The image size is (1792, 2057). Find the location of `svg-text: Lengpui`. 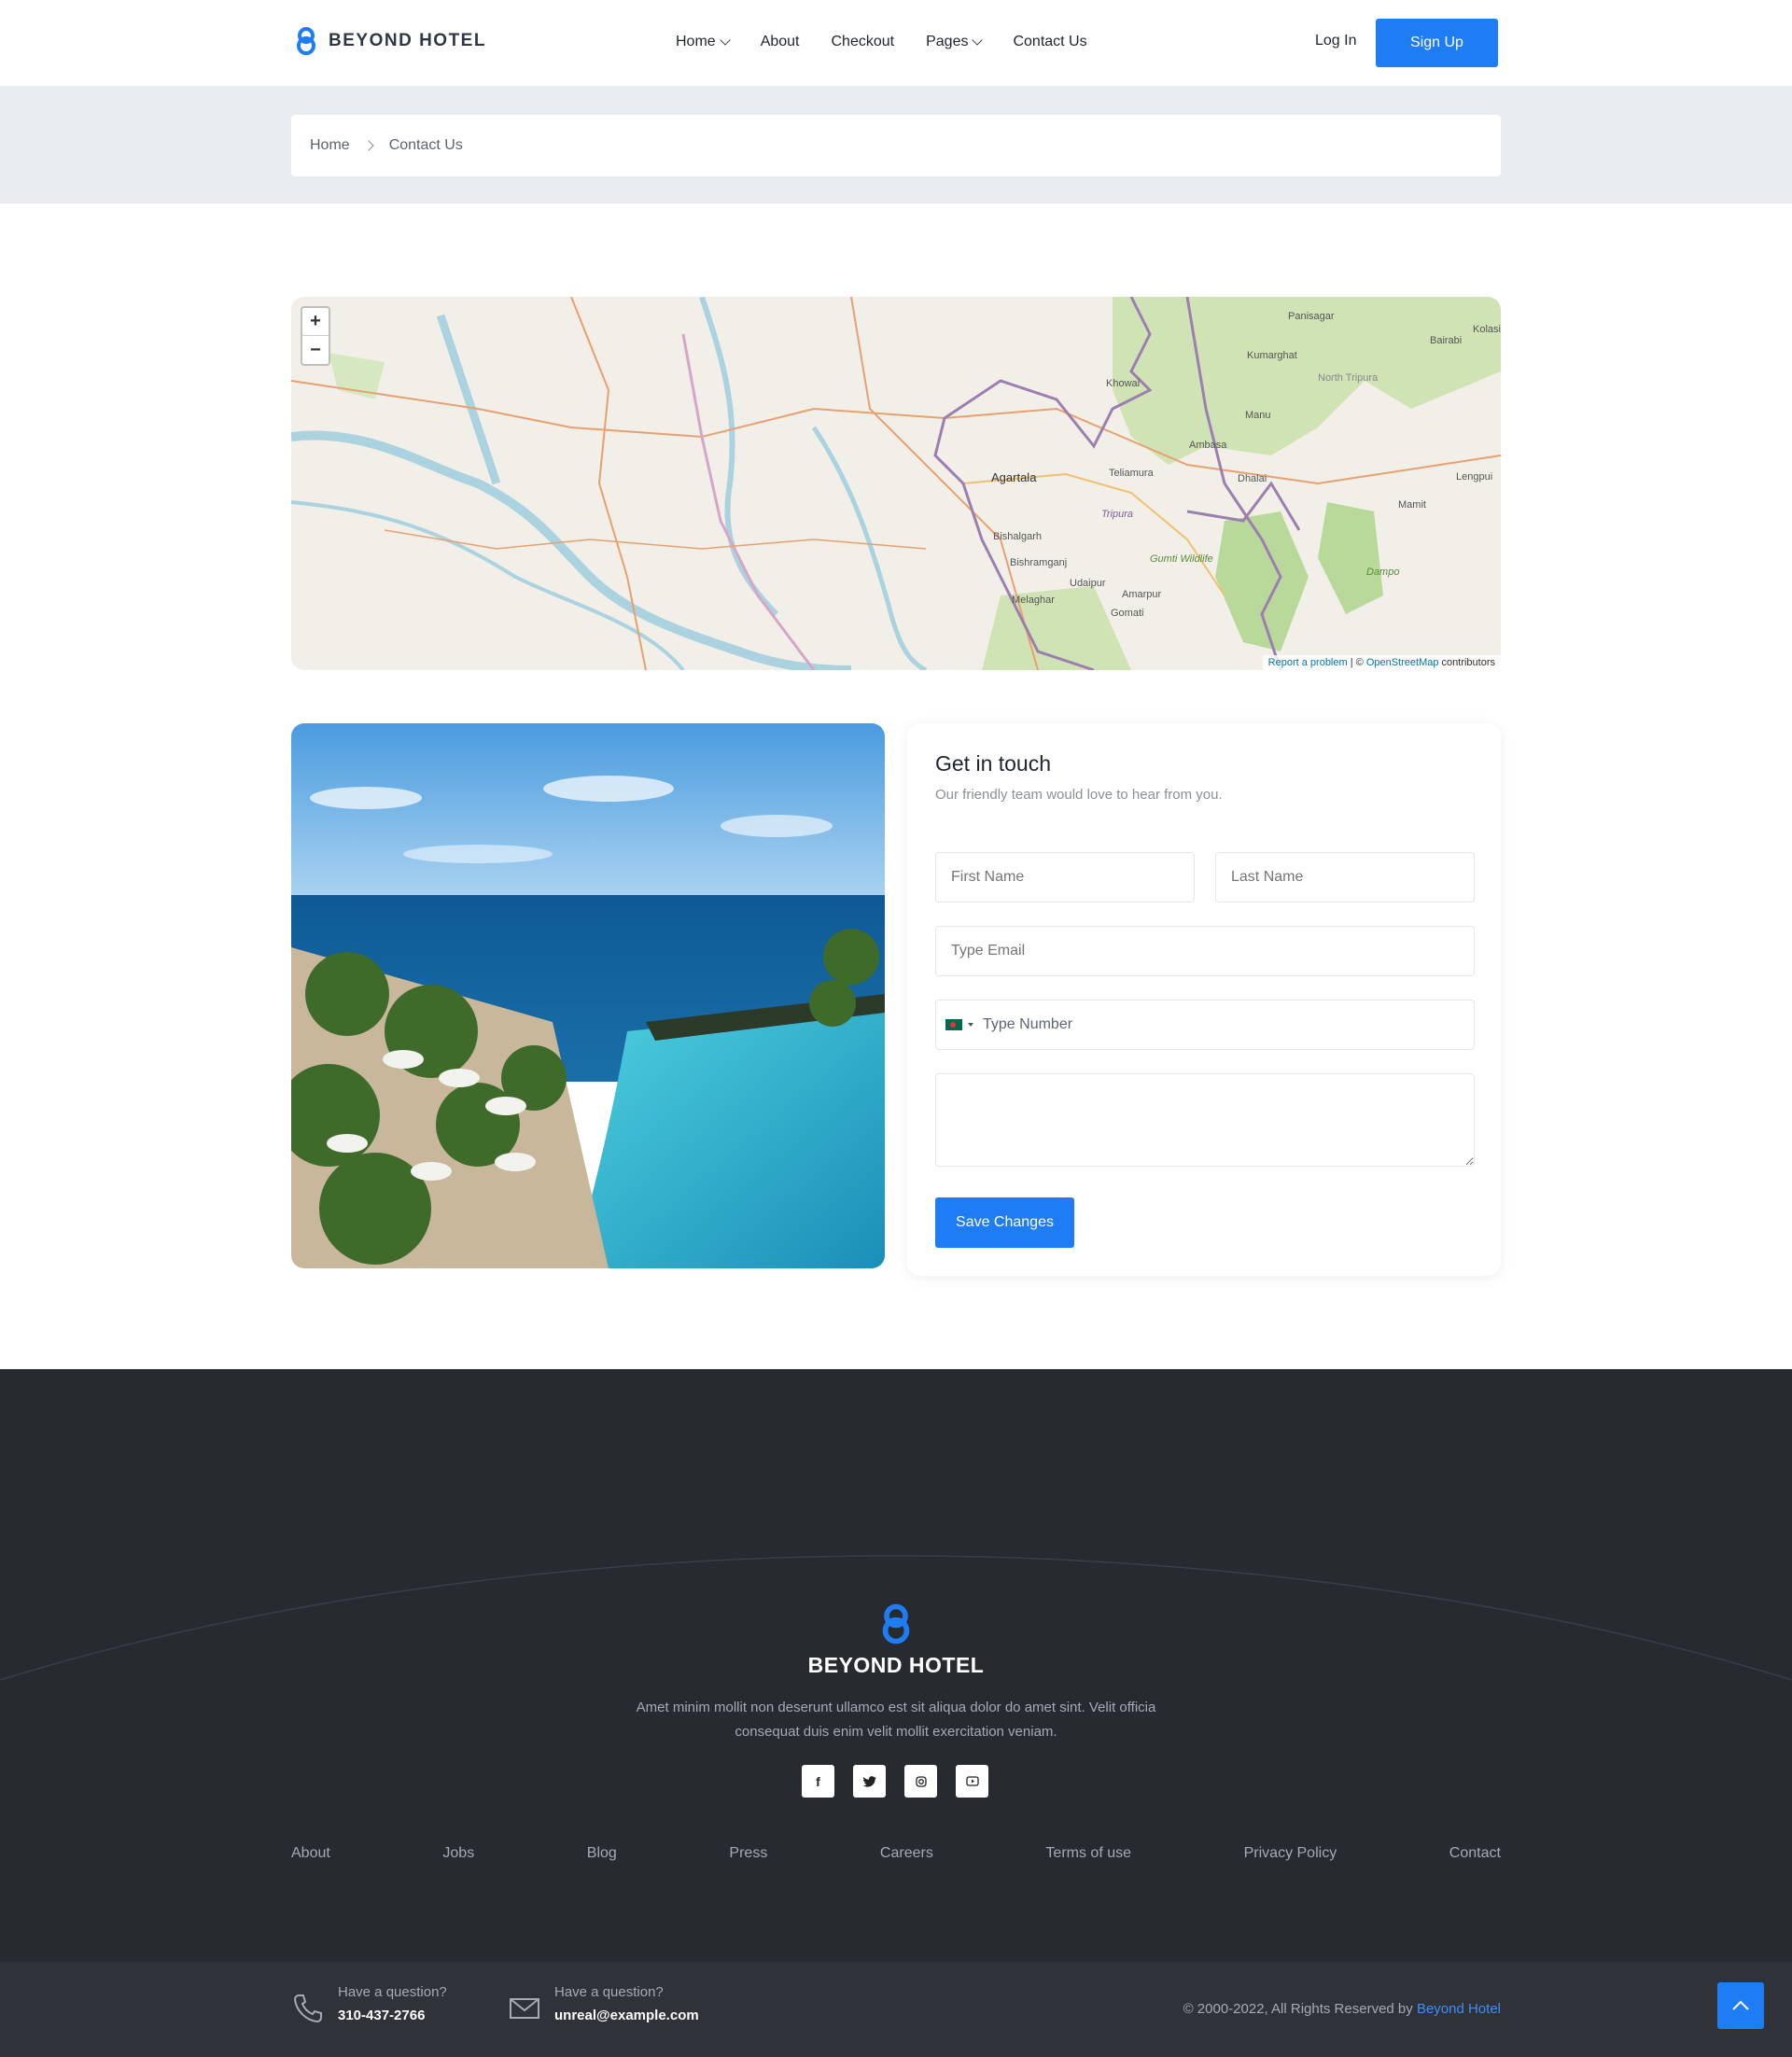

svg-text: Lengpui is located at coordinates (1474, 477).